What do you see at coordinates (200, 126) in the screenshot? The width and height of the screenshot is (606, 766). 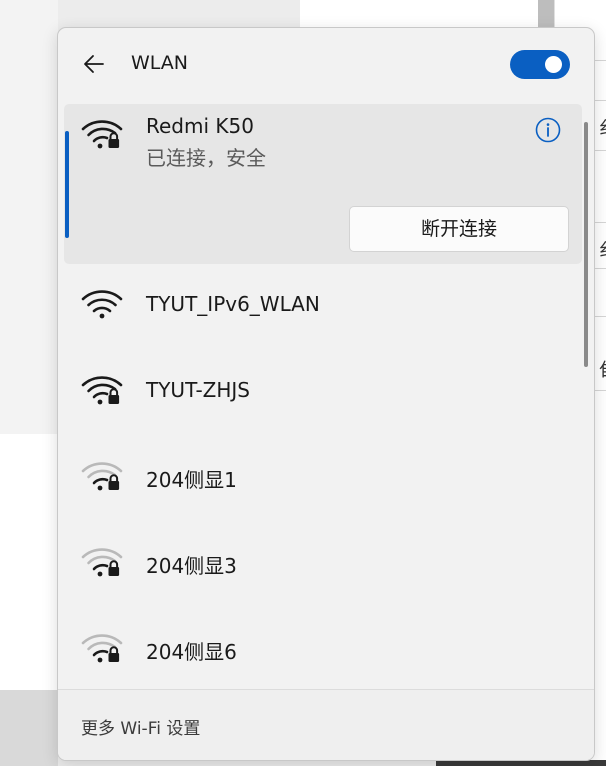 I see `connected-network-name: Redmi K50` at bounding box center [200, 126].